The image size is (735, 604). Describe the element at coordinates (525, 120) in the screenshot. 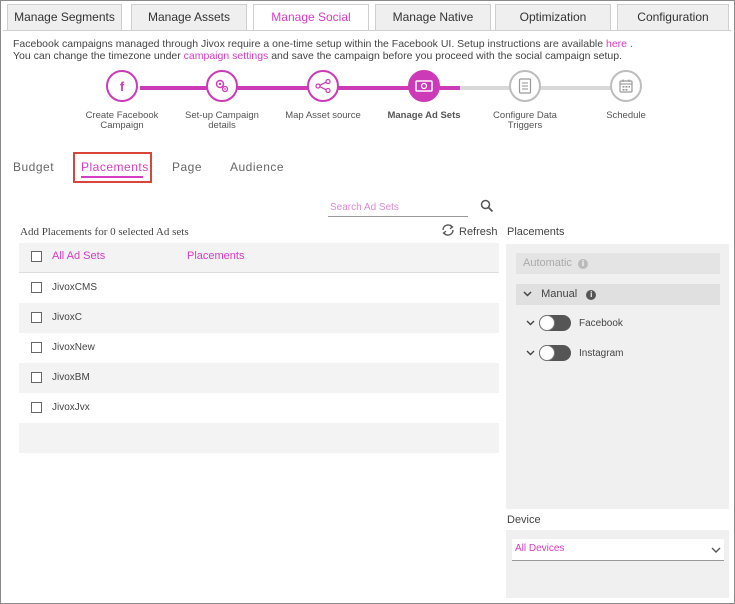

I see `step-label: Configure Data Triggers` at that location.